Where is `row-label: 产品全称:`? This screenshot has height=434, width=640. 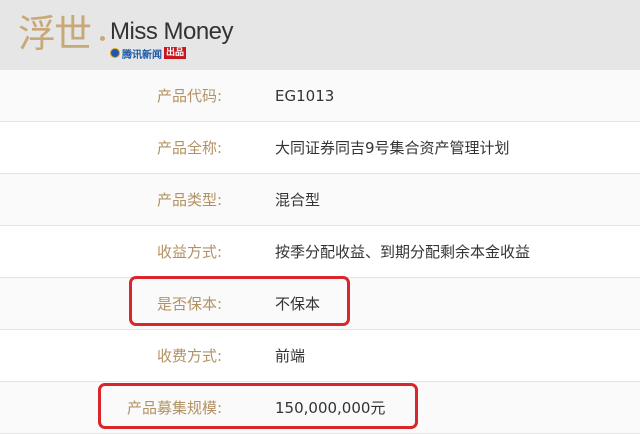 row-label: 产品全称: is located at coordinates (189, 148).